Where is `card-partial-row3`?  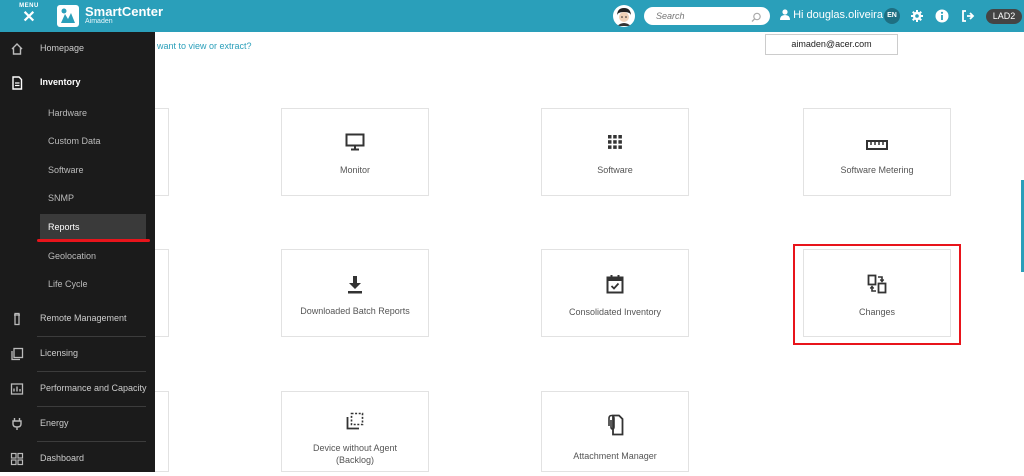
card-partial-row3 is located at coordinates (162, 431).